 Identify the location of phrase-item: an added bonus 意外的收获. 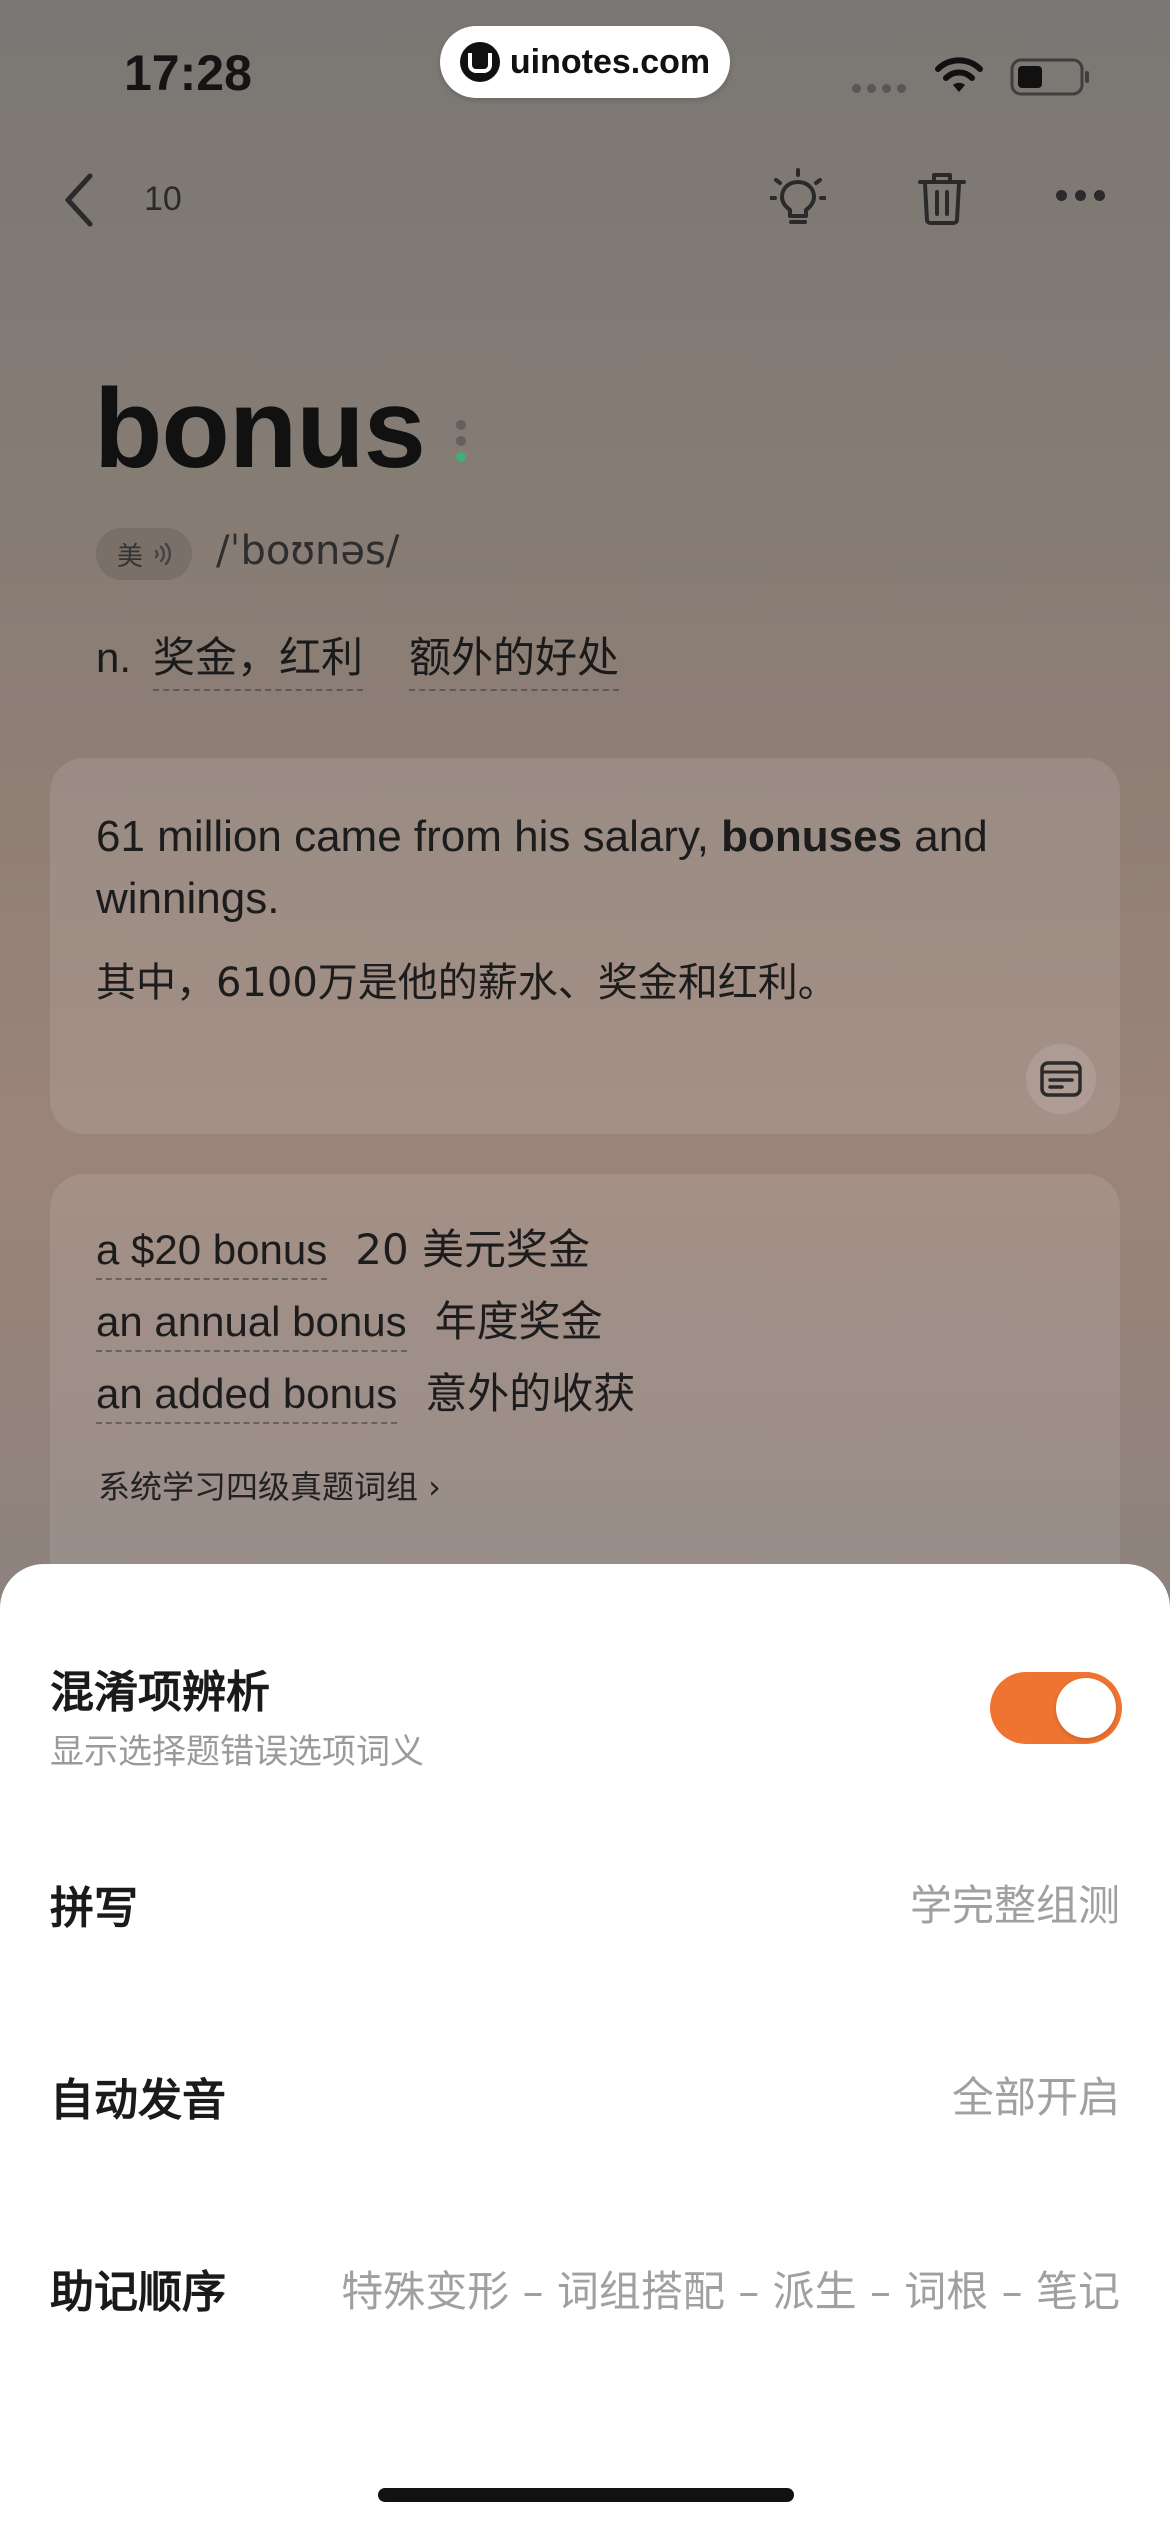
(365, 1392).